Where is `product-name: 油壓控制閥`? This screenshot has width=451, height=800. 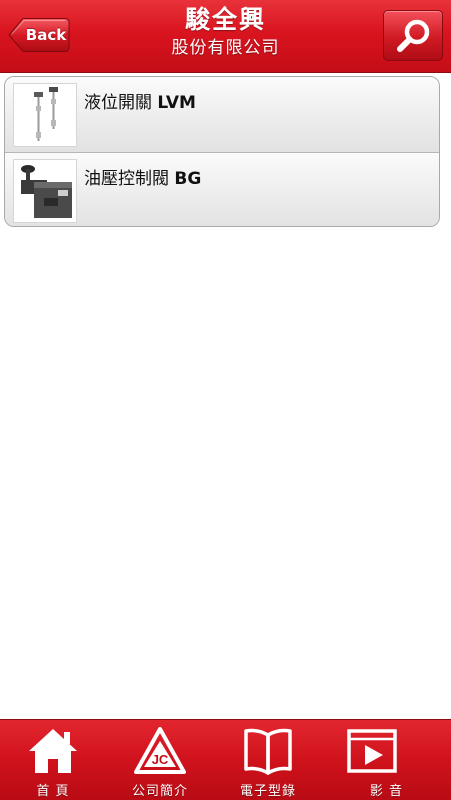
product-name: 油壓控制閥 is located at coordinates (126, 179).